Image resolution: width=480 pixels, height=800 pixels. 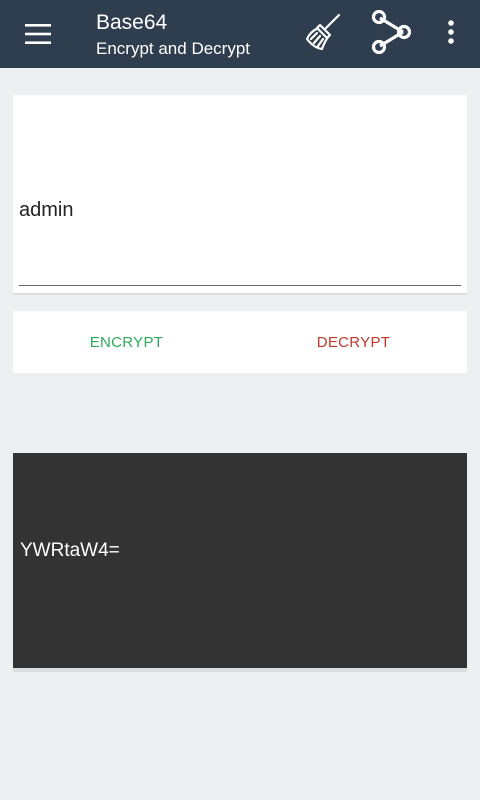 What do you see at coordinates (353, 342) in the screenshot?
I see `decrypt-button: DECRYPT` at bounding box center [353, 342].